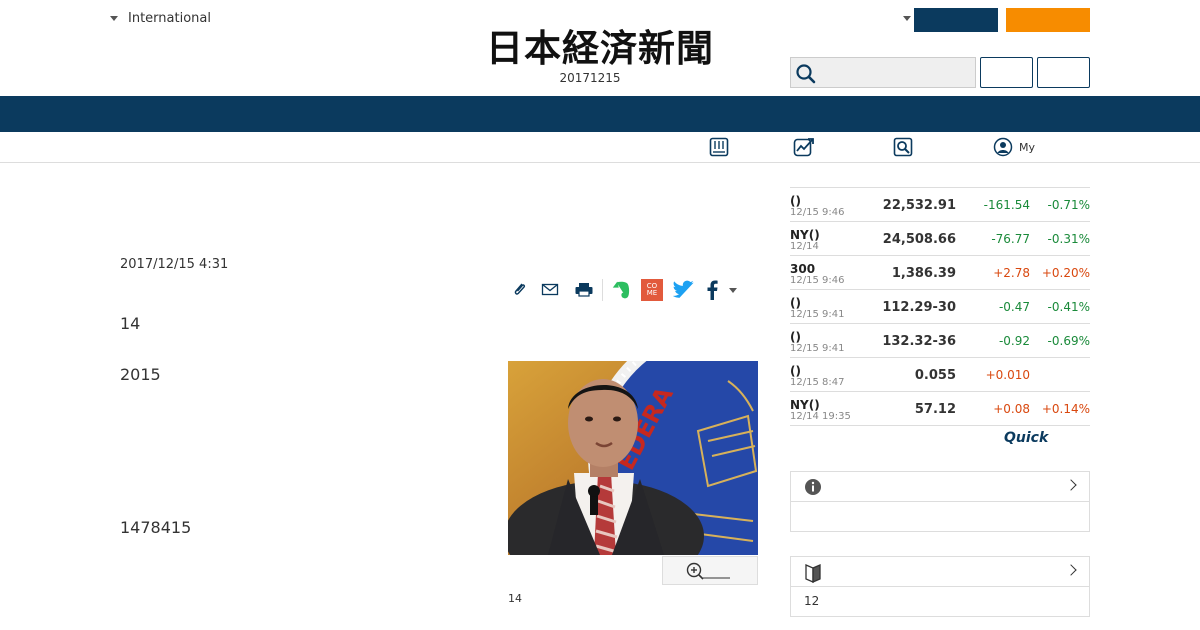 This screenshot has height=630, width=1200. I want to click on market-row: NY() 12/14 19:35 57.12 +0.08 +0.14%, so click(940, 409).